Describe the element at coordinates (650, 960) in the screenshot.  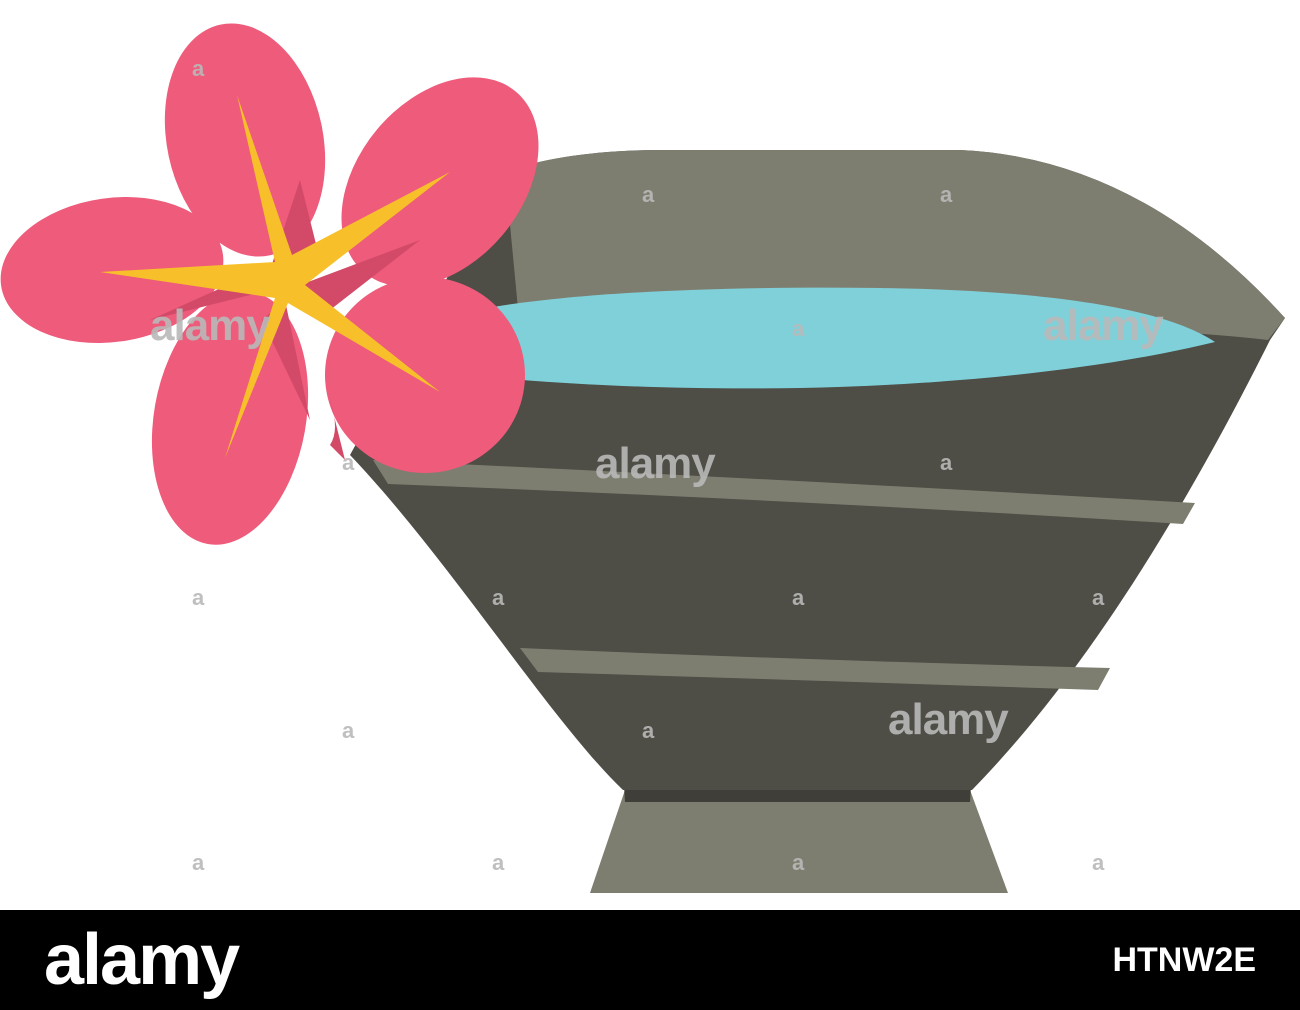
I see `footer-bar: alamy HTNW2E` at that location.